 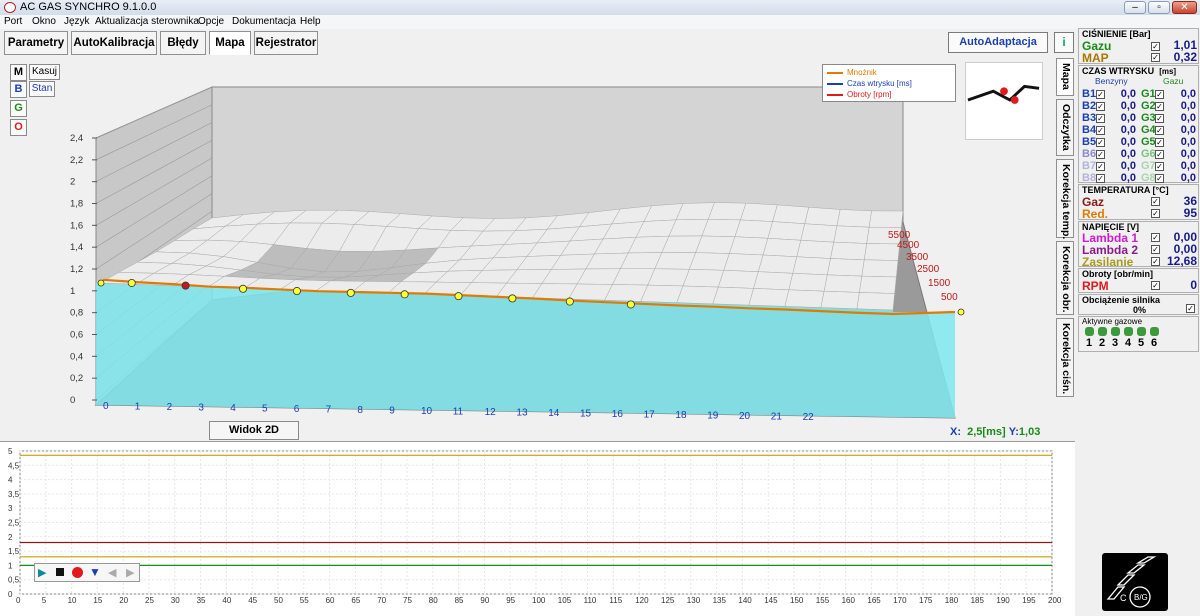 What do you see at coordinates (1159, 7) in the screenshot?
I see `maximize-button: ▫` at bounding box center [1159, 7].